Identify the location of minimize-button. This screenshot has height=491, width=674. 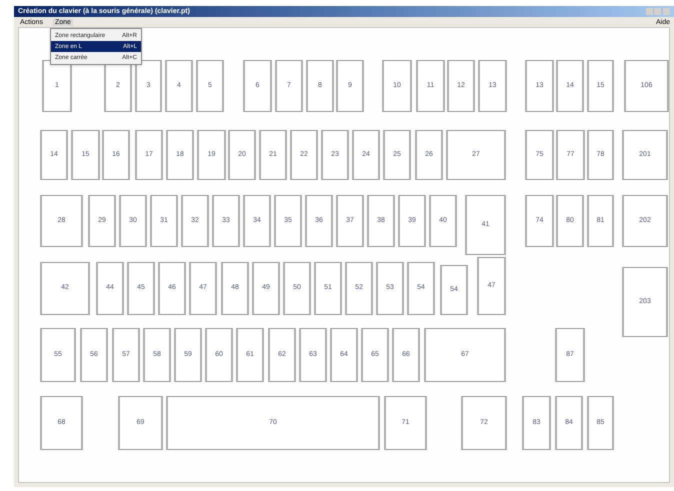
(649, 11).